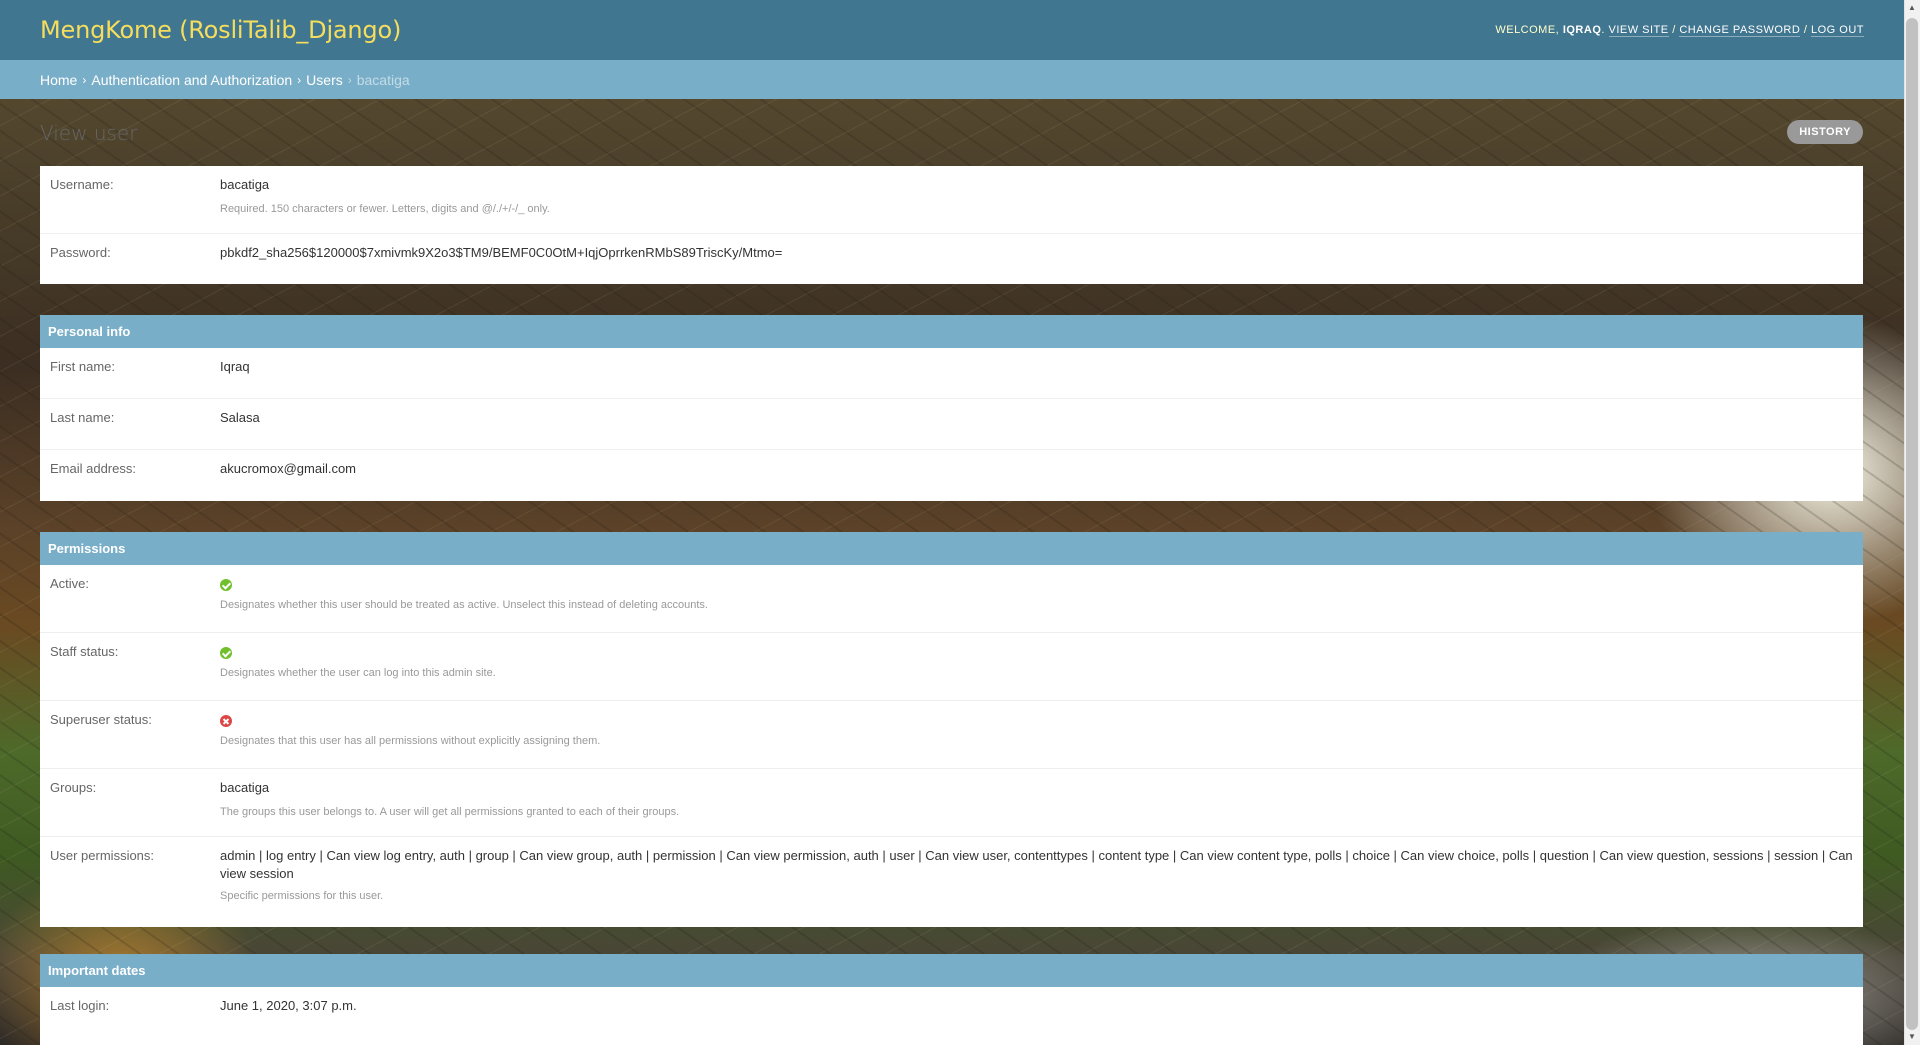 This screenshot has width=1920, height=1045. I want to click on personal-info-heading: Personal info, so click(951, 331).